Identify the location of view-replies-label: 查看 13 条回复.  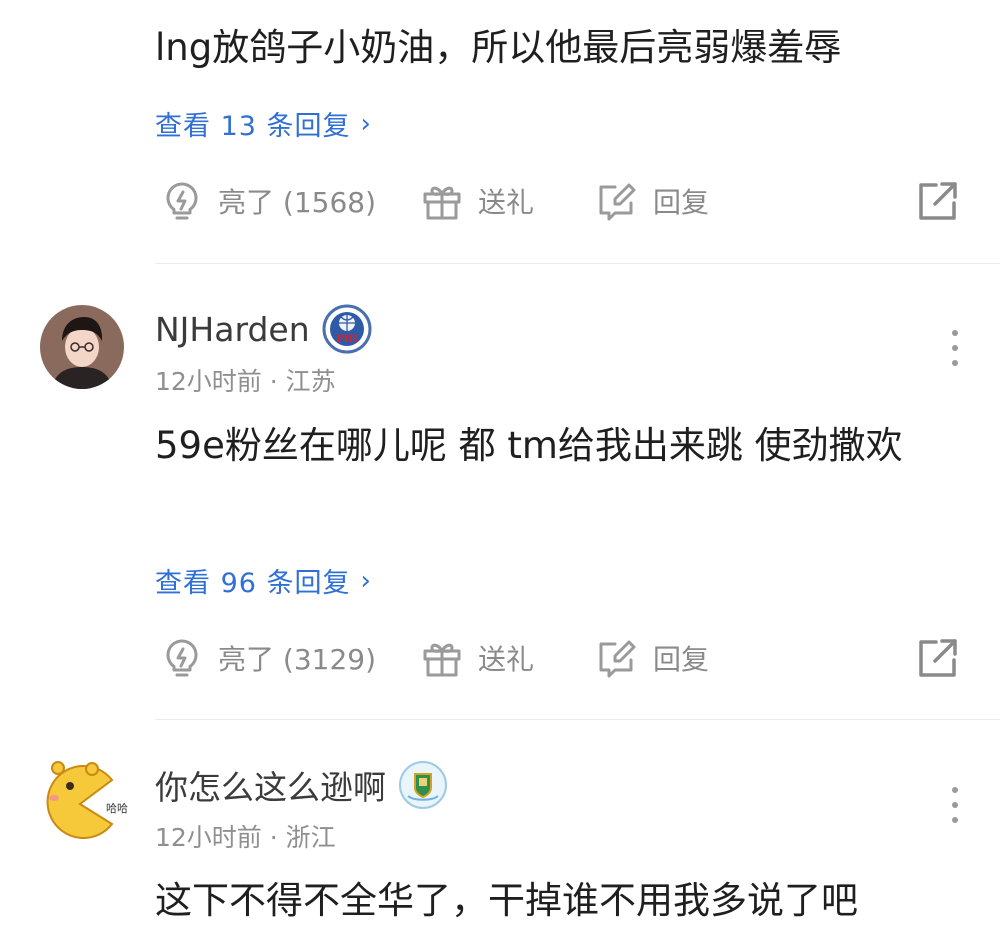
(253, 126).